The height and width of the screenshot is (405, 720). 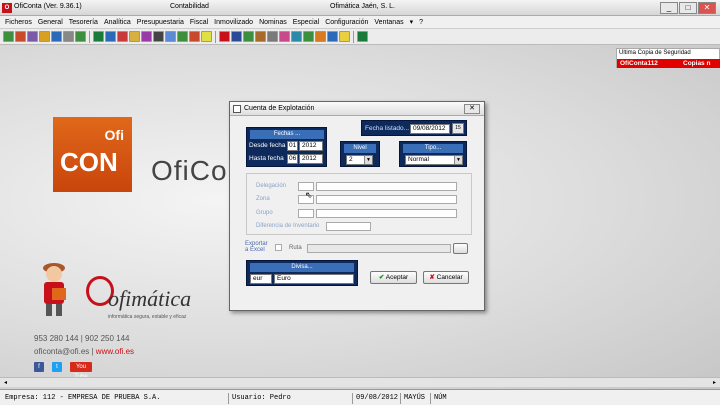 I want to click on email-link: oficonta@ofi.es, so click(x=61, y=351).